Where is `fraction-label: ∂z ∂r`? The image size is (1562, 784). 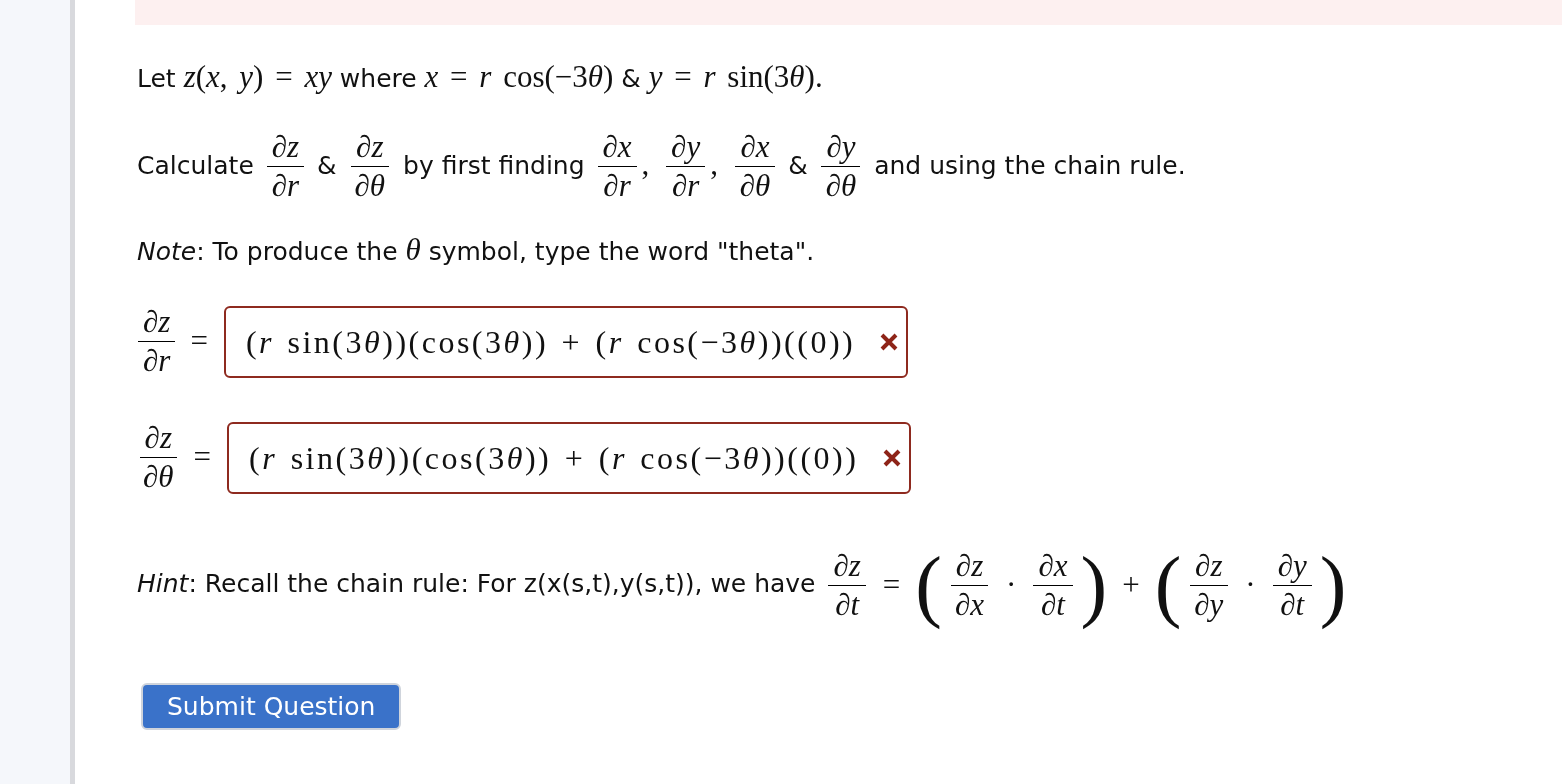 fraction-label: ∂z ∂r is located at coordinates (157, 341).